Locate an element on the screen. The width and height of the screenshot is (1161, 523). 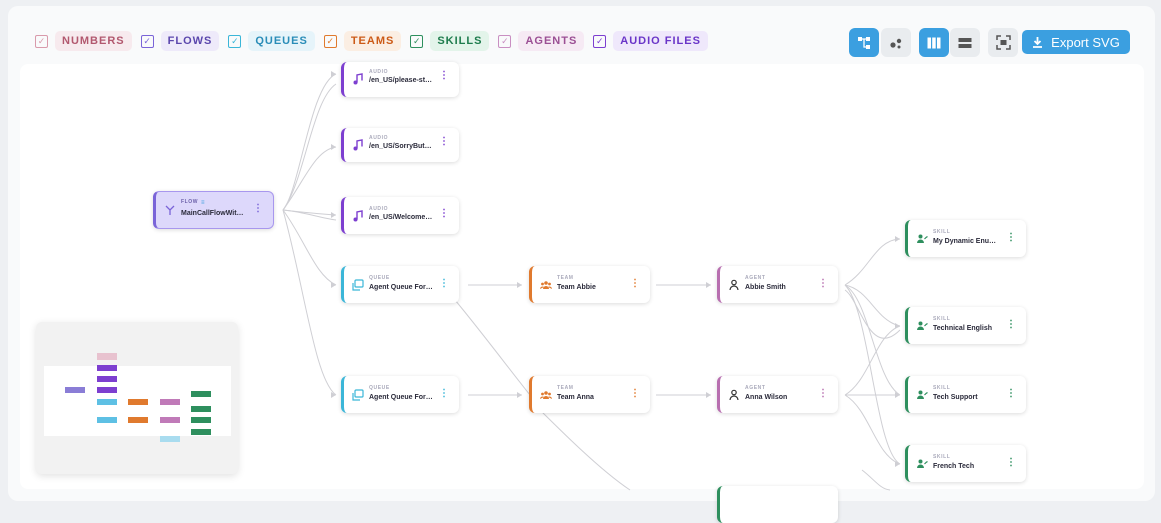
export-svg-button: Export SVG is located at coordinates (1076, 42).